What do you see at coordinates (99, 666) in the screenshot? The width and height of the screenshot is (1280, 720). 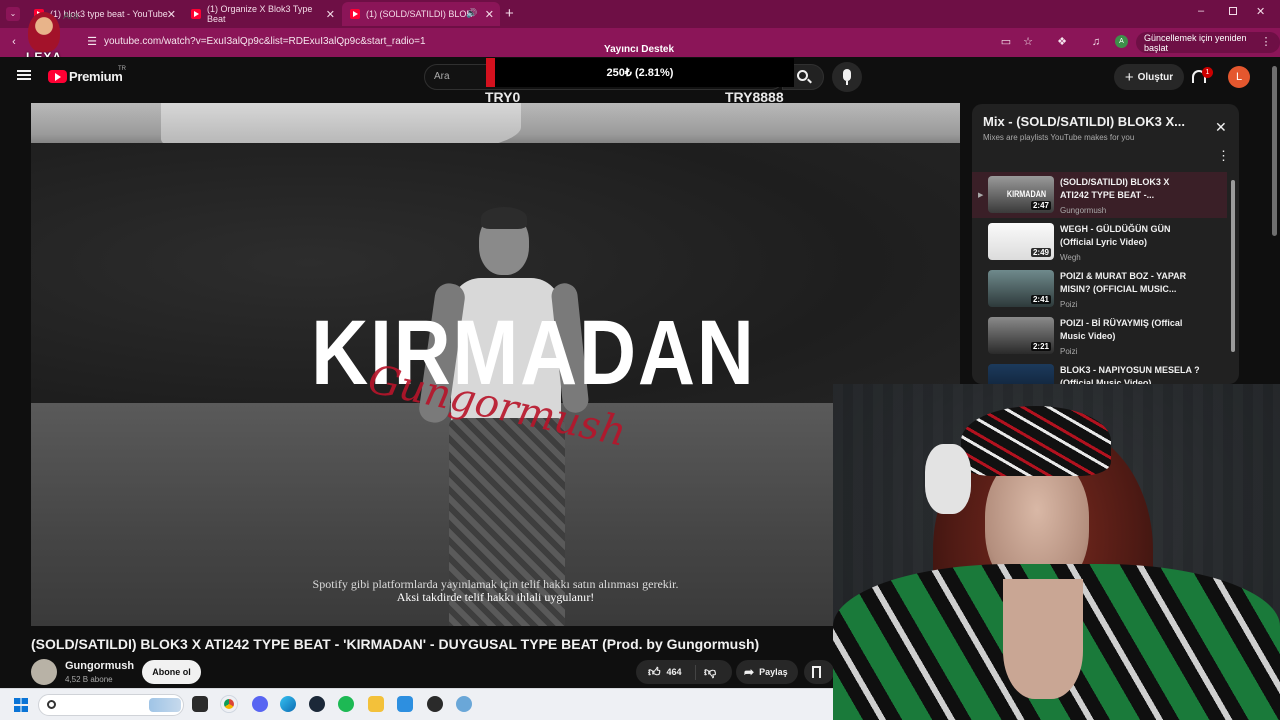 I see `channel-name: Gungormush` at bounding box center [99, 666].